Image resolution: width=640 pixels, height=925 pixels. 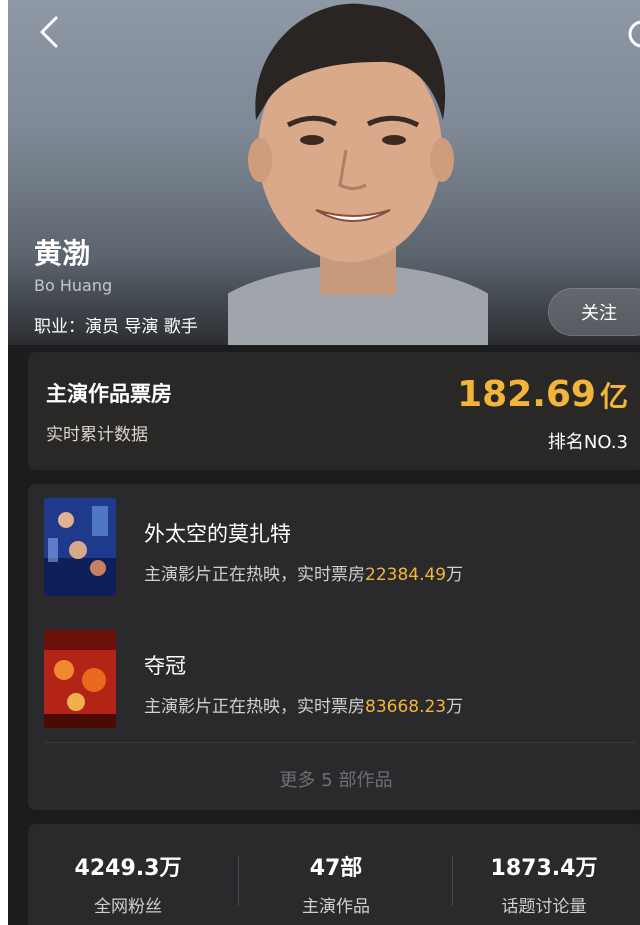 I want to click on chevron-left-icon, so click(x=49, y=32).